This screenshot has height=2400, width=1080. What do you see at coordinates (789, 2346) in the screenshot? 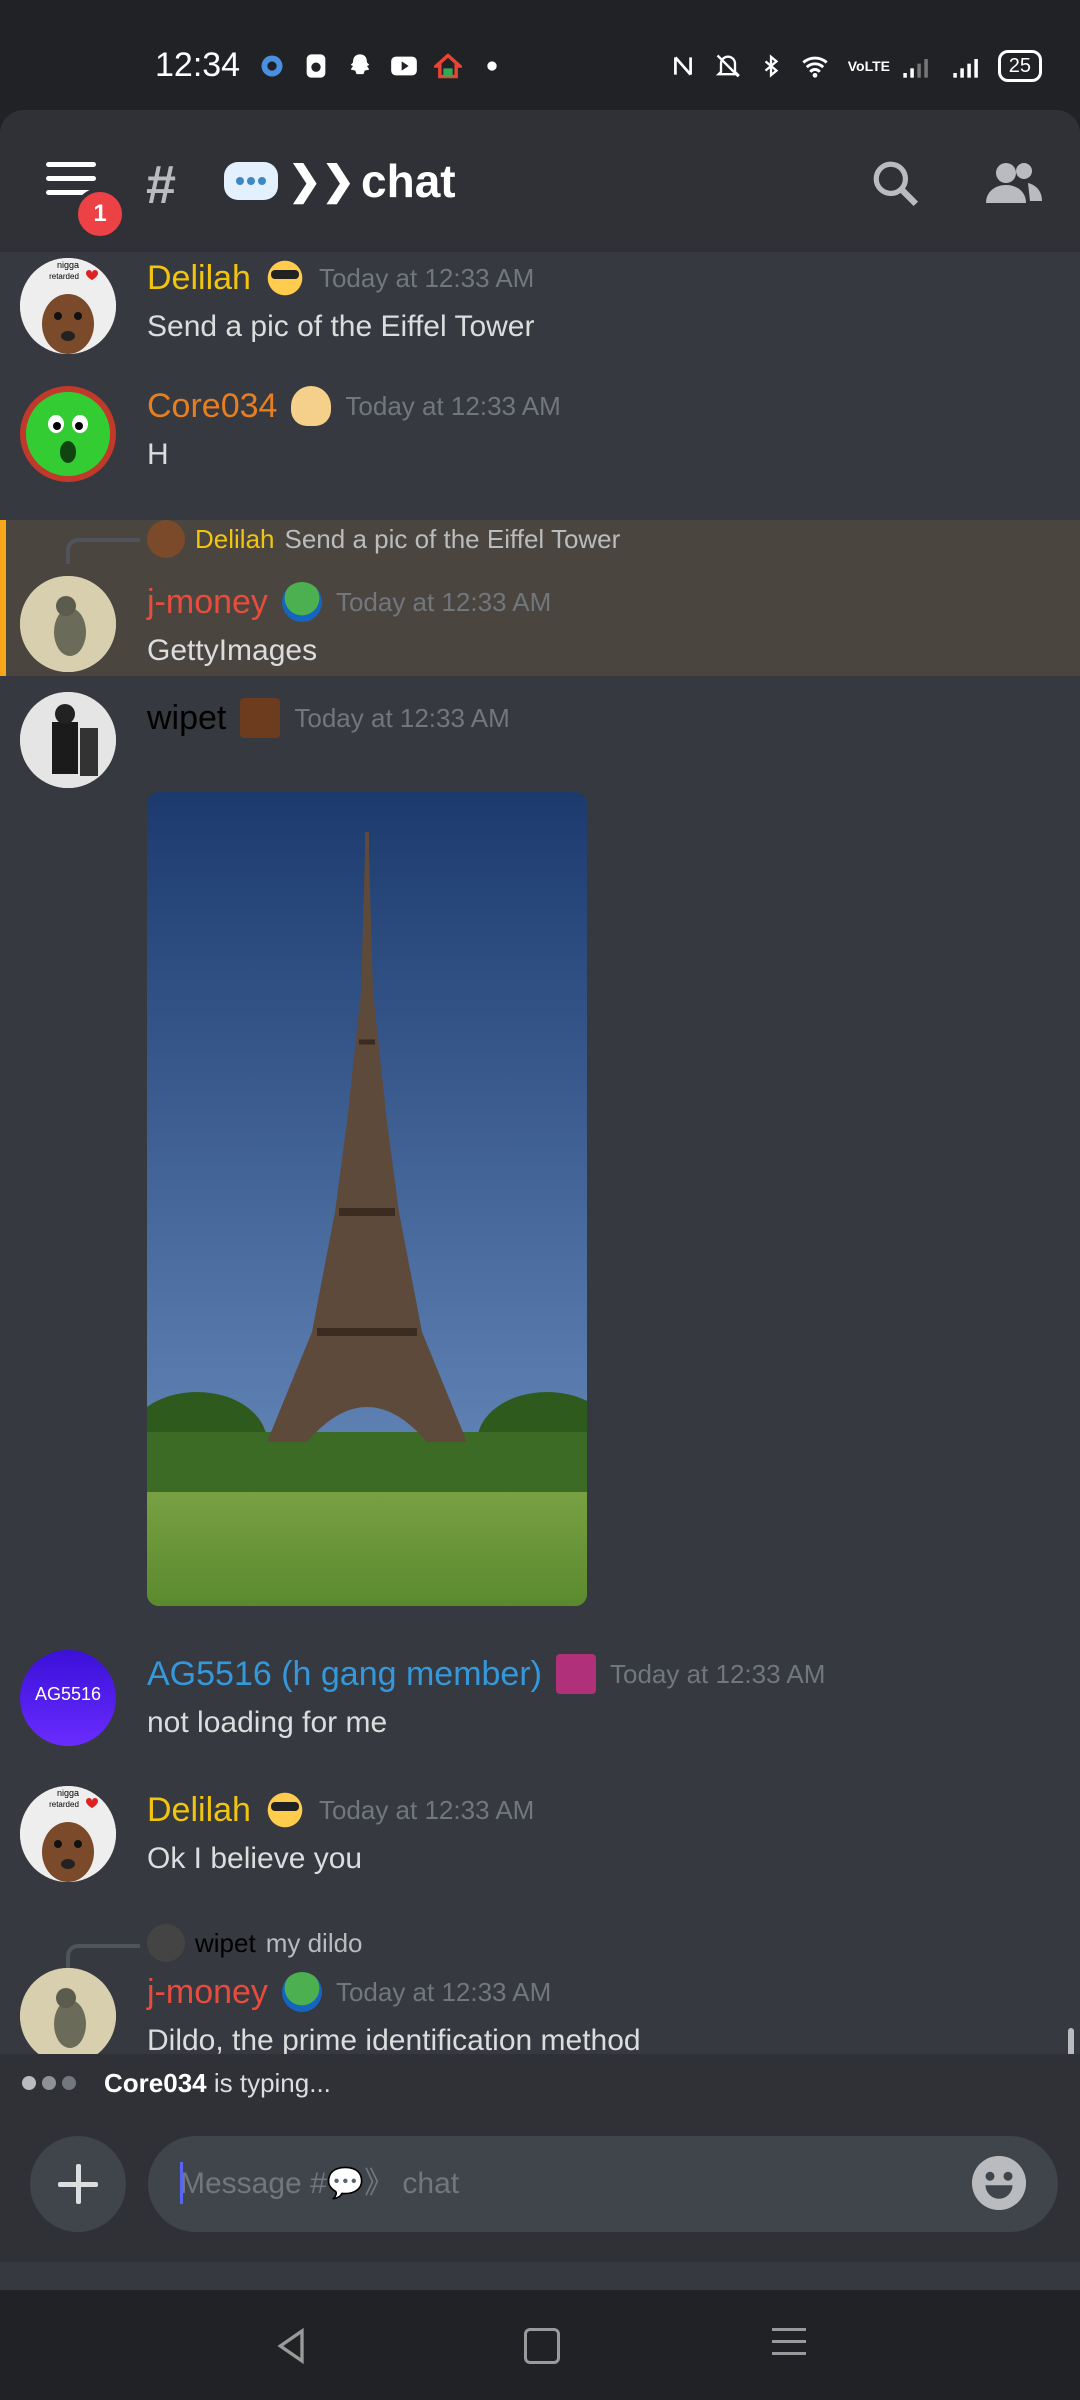
I see `recents-icon` at bounding box center [789, 2346].